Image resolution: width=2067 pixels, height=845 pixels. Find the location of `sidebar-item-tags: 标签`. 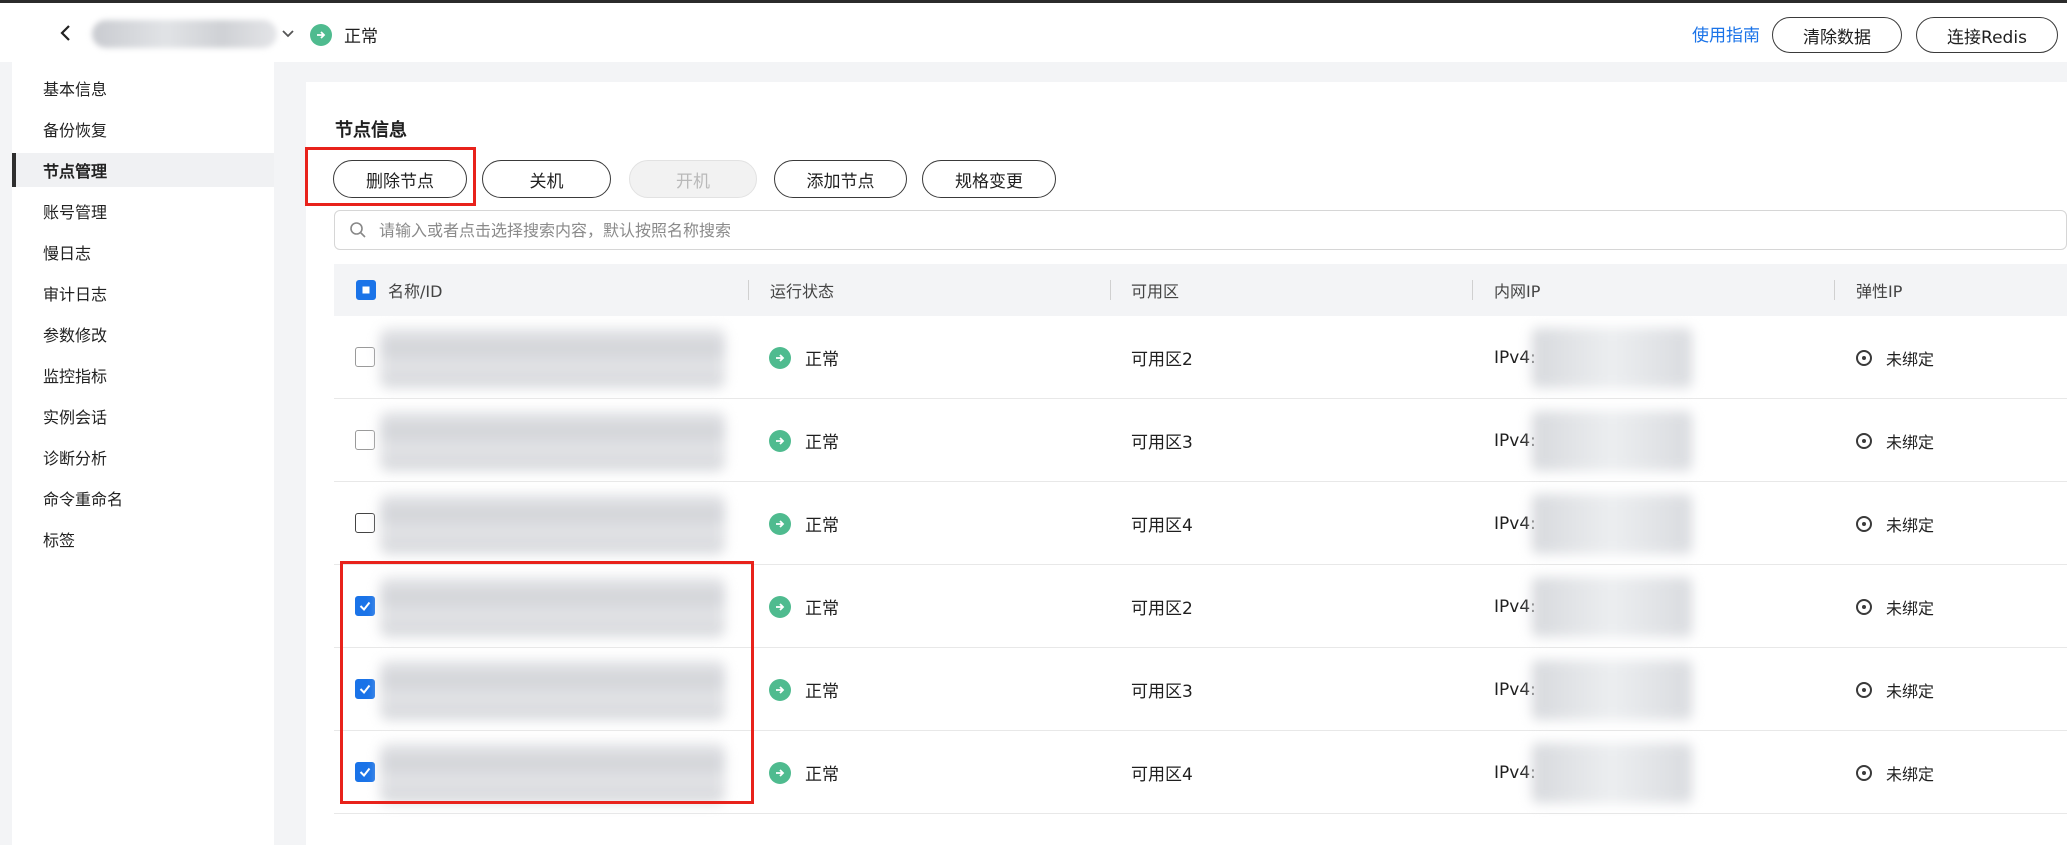

sidebar-item-tags: 标签 is located at coordinates (143, 539).